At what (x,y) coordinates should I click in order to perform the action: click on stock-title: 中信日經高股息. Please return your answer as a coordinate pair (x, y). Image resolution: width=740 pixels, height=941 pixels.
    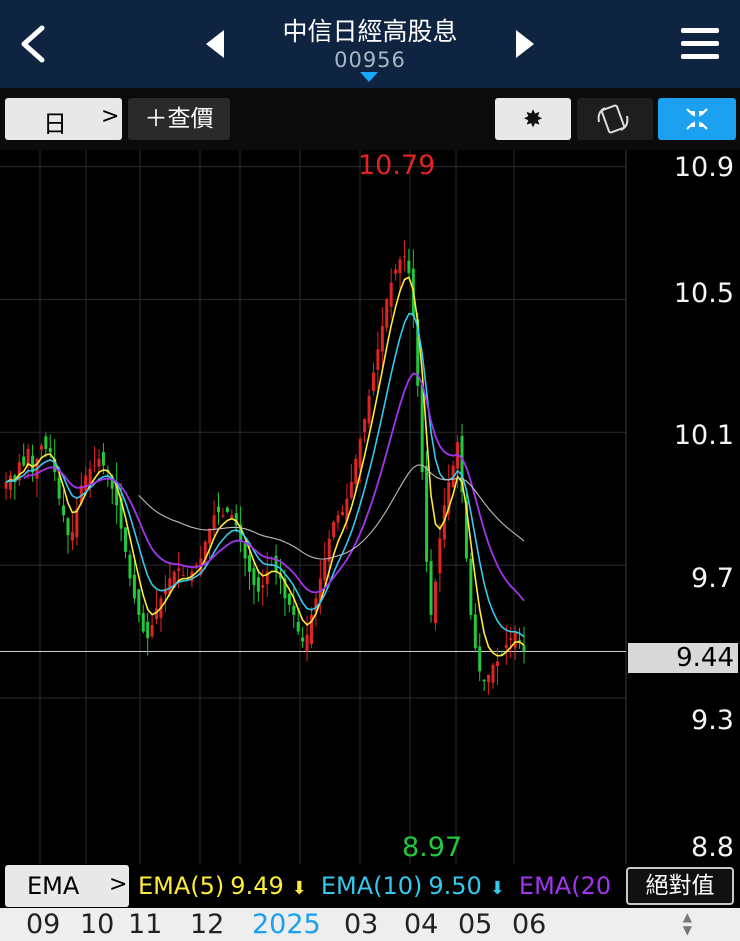
    Looking at the image, I should click on (370, 31).